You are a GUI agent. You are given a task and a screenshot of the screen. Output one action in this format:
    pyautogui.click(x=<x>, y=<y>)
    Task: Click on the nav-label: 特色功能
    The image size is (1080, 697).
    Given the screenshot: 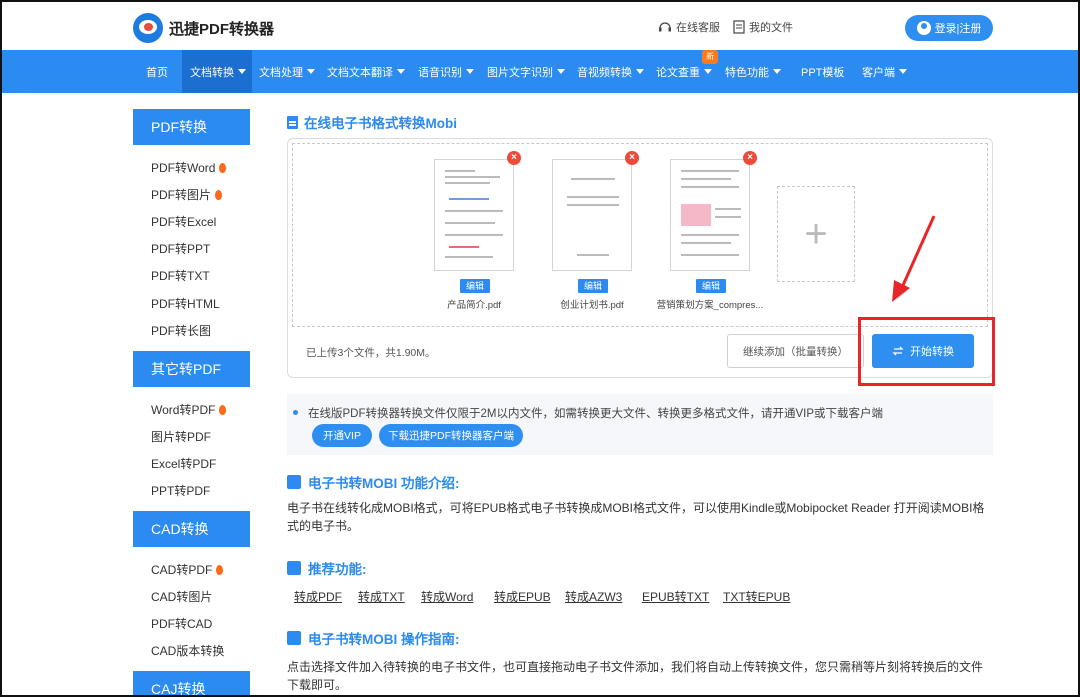 What is the action you would take?
    pyautogui.click(x=747, y=72)
    